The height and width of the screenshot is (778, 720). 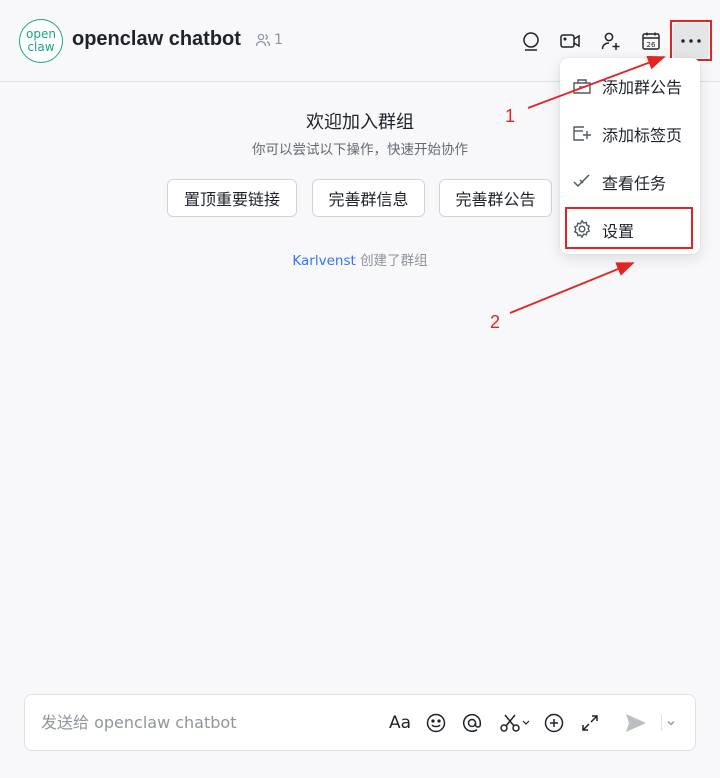 I want to click on text-format-icon: Aa, so click(x=400, y=723).